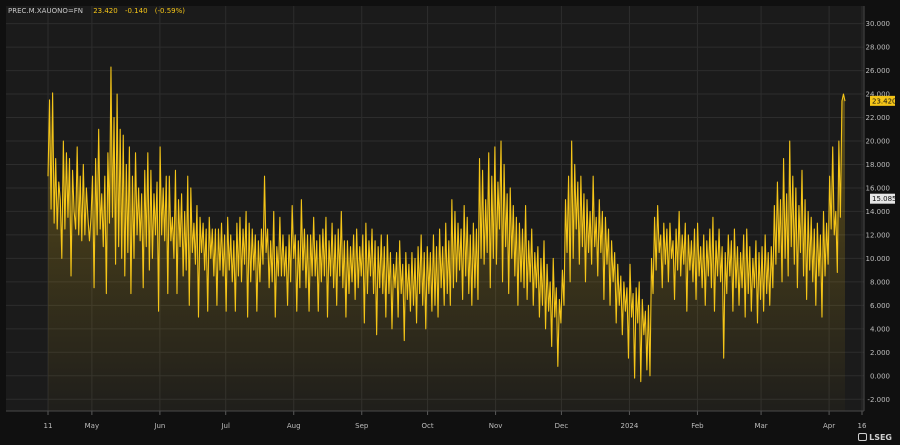  I want to click on x-tick-label: 11, so click(48, 426).